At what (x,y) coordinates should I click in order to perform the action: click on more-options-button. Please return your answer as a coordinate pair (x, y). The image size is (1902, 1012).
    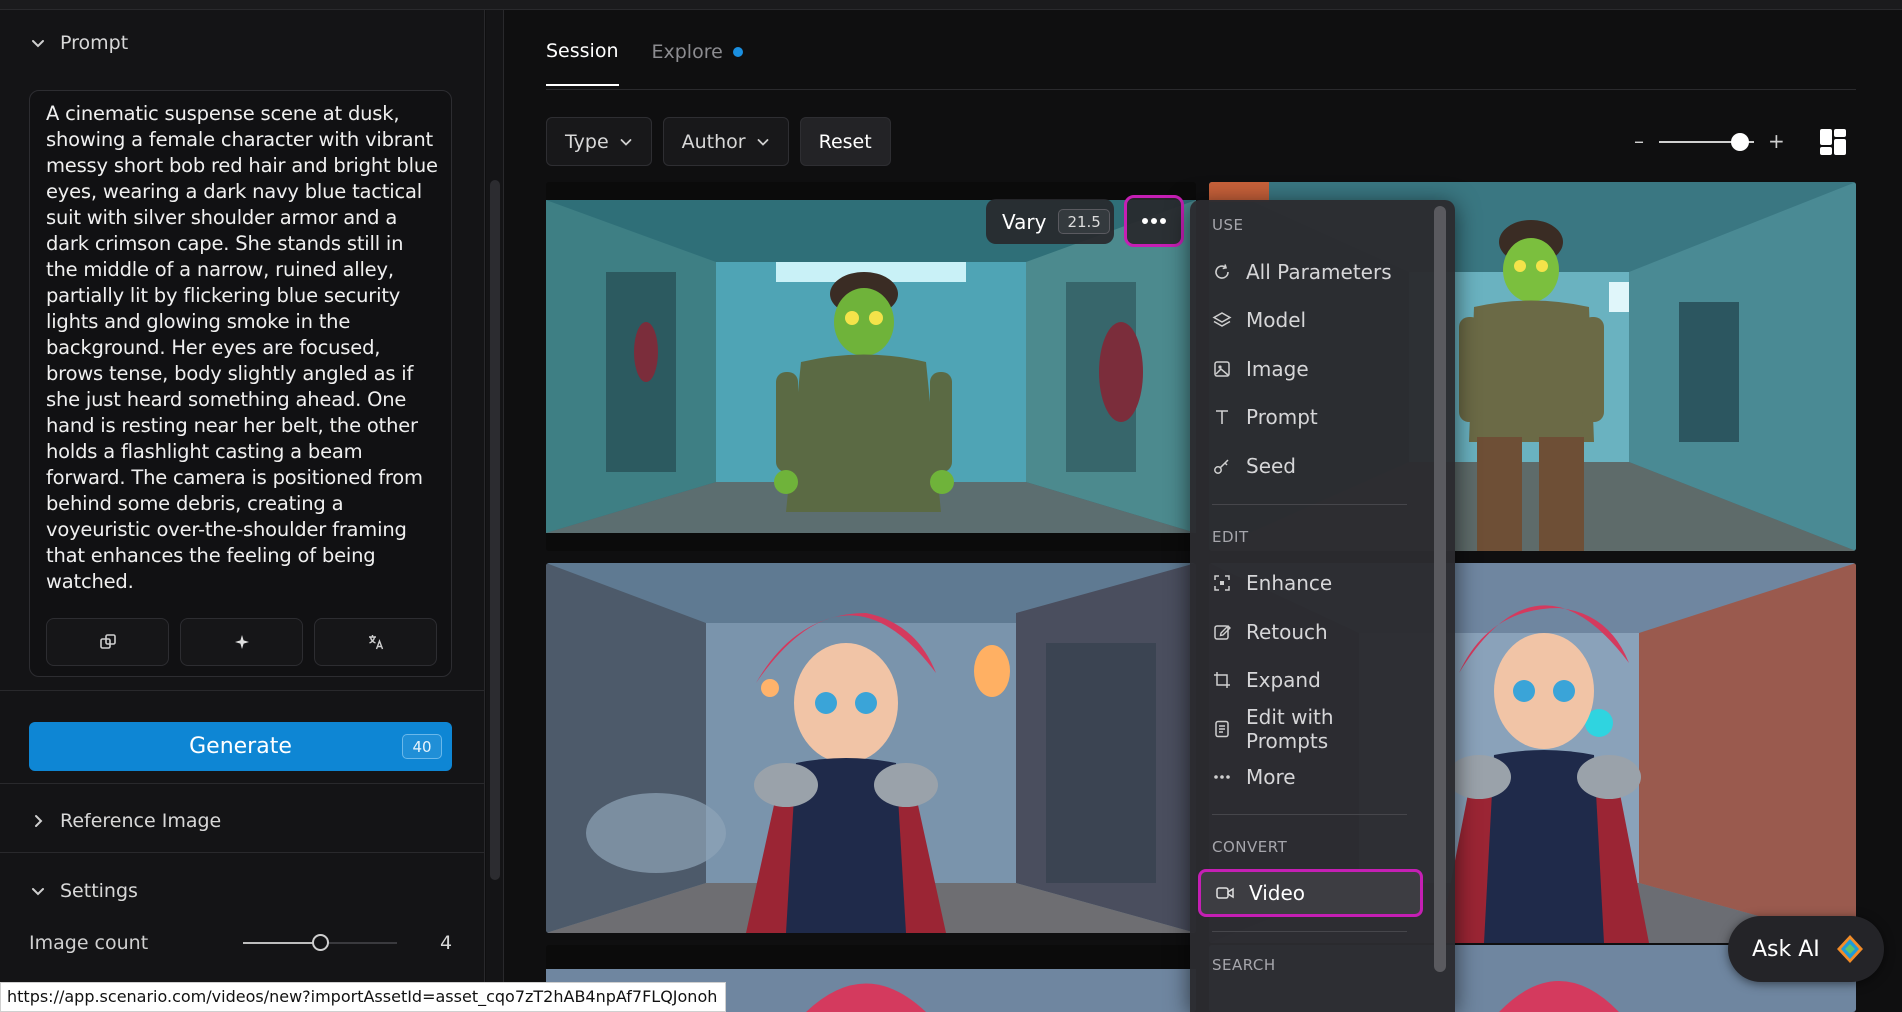
    Looking at the image, I should click on (1154, 221).